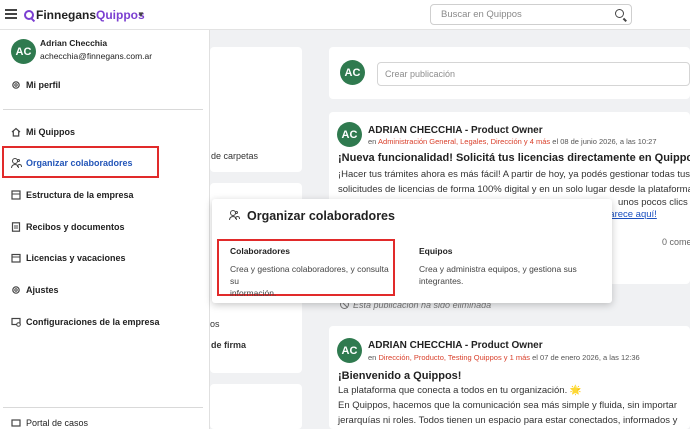 This screenshot has width=690, height=429. I want to click on user-name: Adrian Checchia, so click(74, 43).